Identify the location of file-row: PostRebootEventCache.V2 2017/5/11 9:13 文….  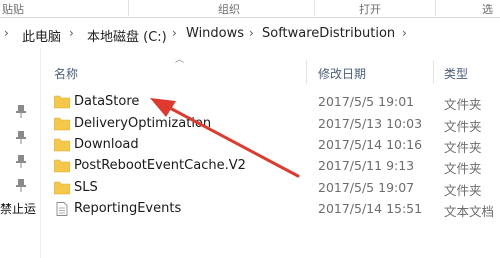
(270, 166).